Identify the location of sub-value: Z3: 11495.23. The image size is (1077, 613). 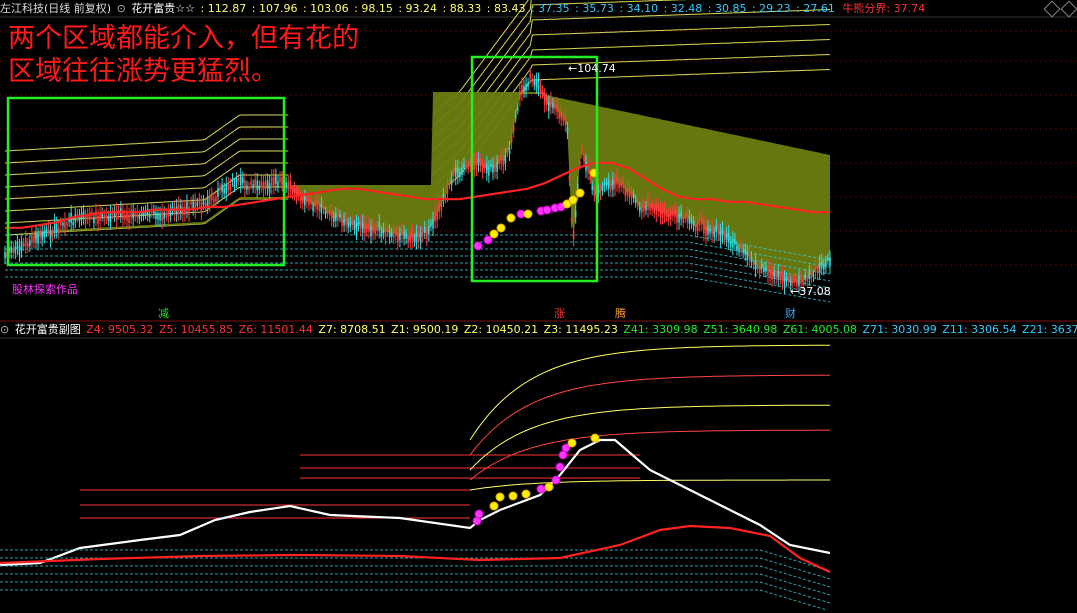
(579, 329).